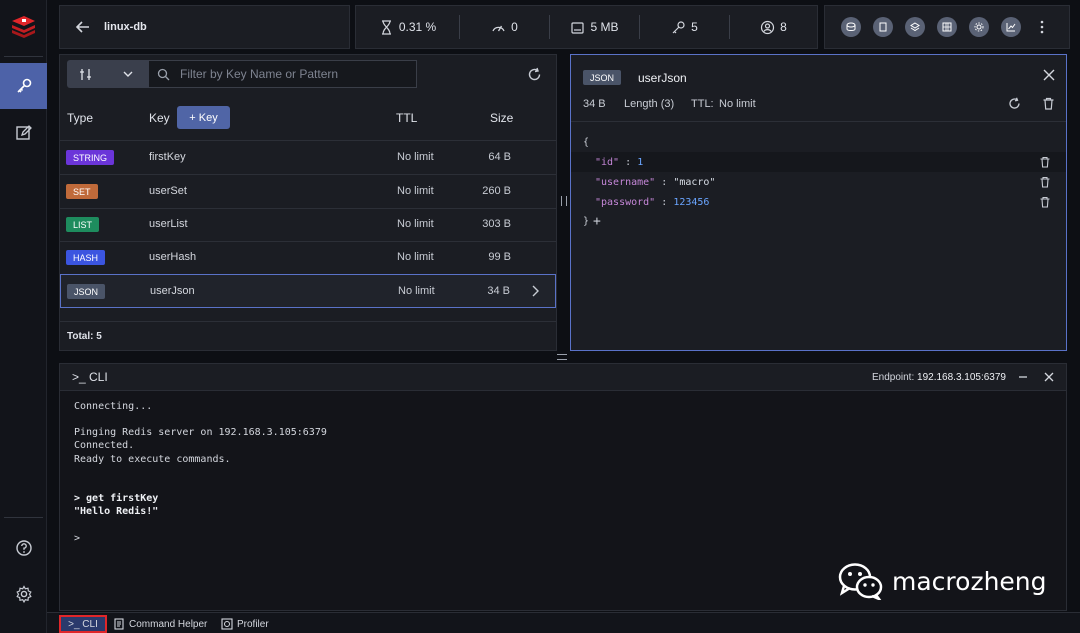  What do you see at coordinates (80, 118) in the screenshot?
I see `column-type-header: Type` at bounding box center [80, 118].